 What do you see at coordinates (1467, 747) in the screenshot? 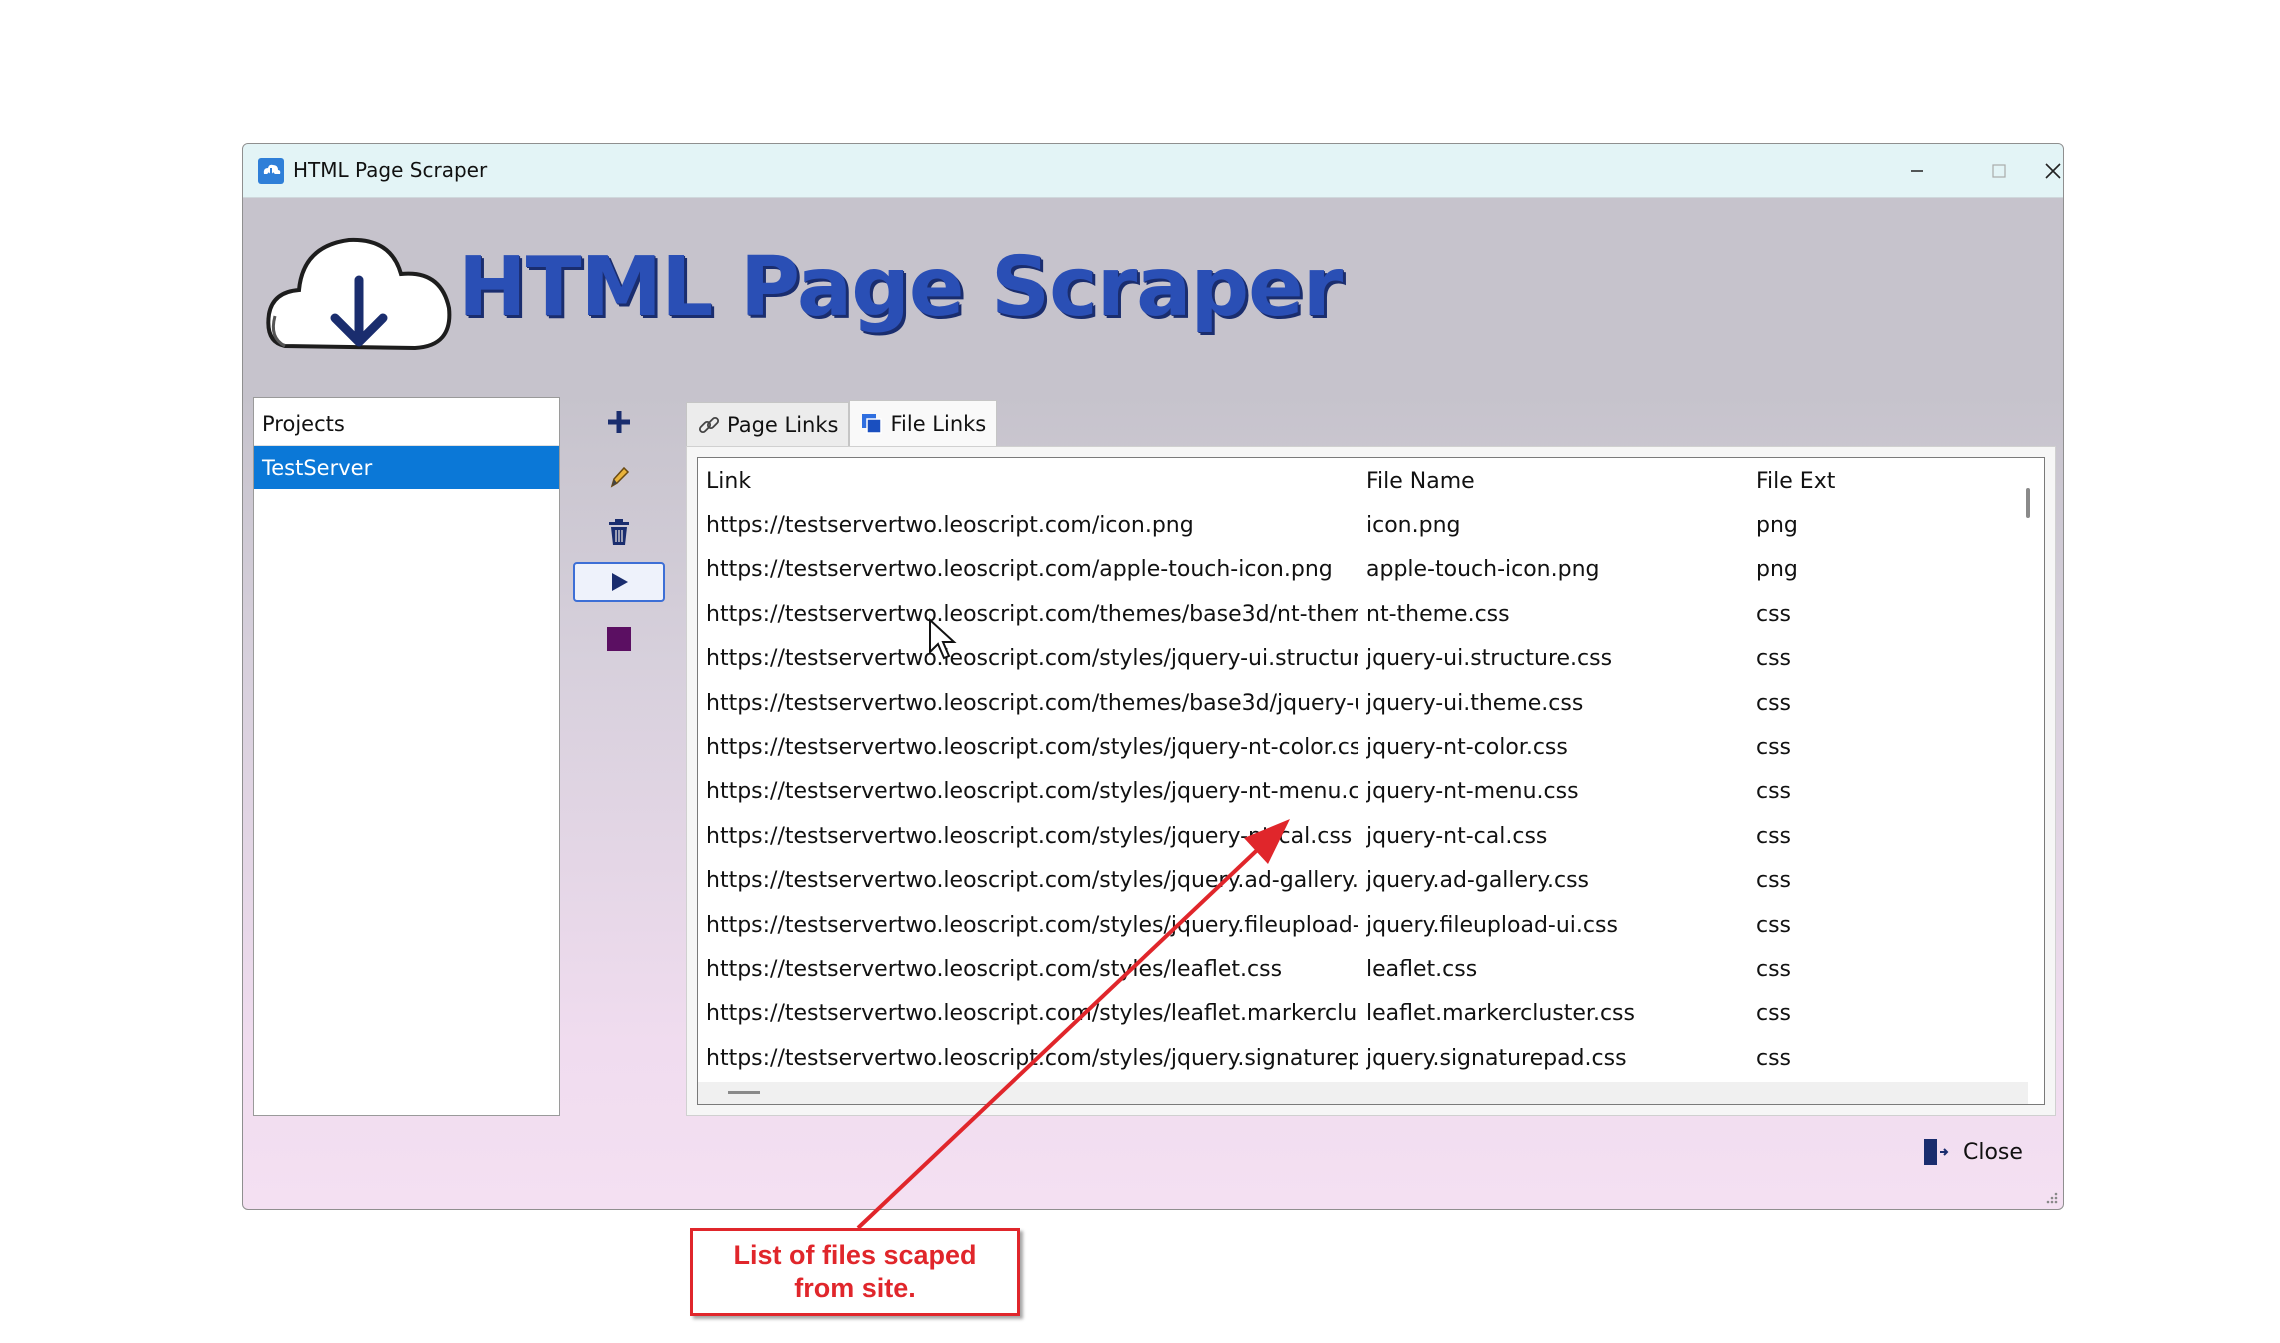
I see `file-name-cell: jquery-nt-color.css` at bounding box center [1467, 747].